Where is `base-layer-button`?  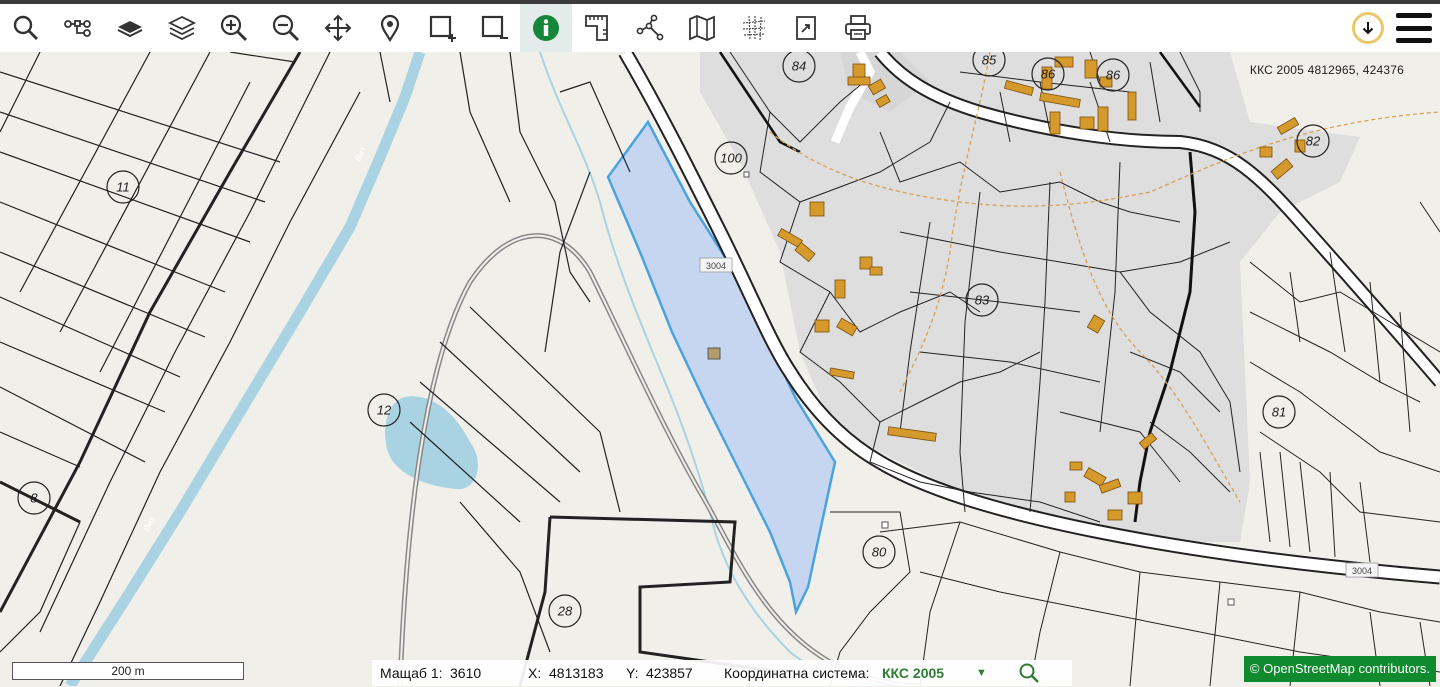
base-layer-button is located at coordinates (130, 28).